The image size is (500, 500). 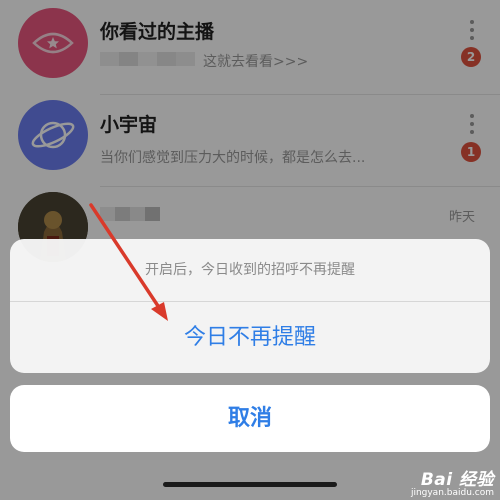 I want to click on mute-today-button: 今日不再提醒, so click(x=250, y=337).